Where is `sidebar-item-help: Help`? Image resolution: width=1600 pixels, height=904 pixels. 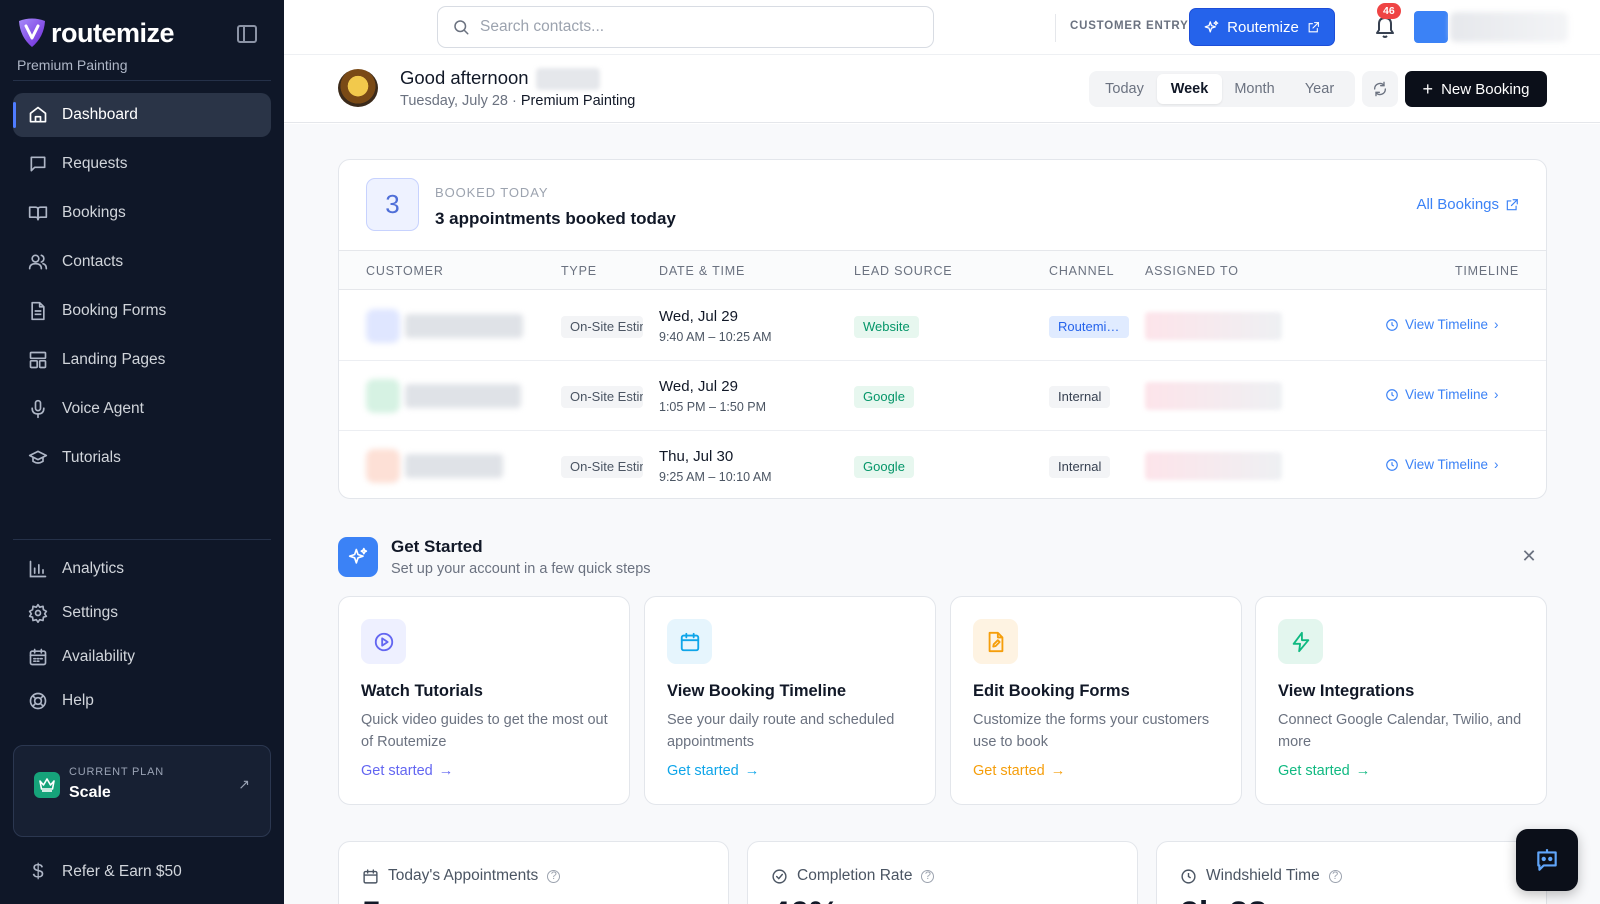
sidebar-item-help: Help is located at coordinates (142, 701).